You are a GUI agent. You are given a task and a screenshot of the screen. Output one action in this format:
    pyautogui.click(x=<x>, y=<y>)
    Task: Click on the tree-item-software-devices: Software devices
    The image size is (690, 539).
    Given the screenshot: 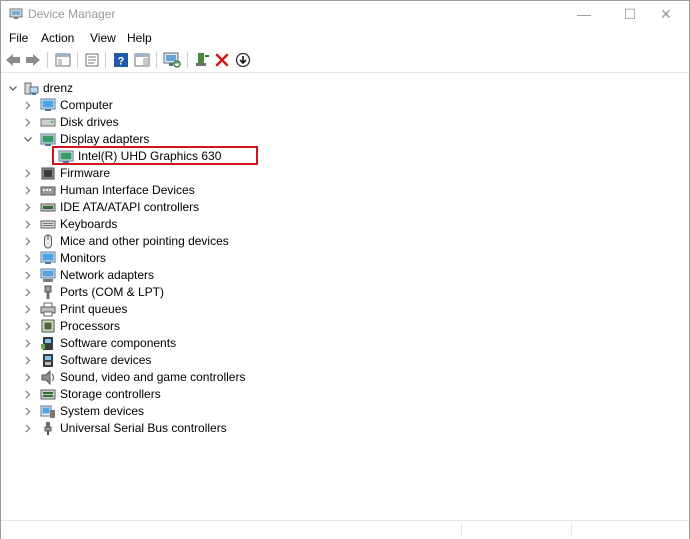 What is the action you would take?
    pyautogui.click(x=131, y=360)
    